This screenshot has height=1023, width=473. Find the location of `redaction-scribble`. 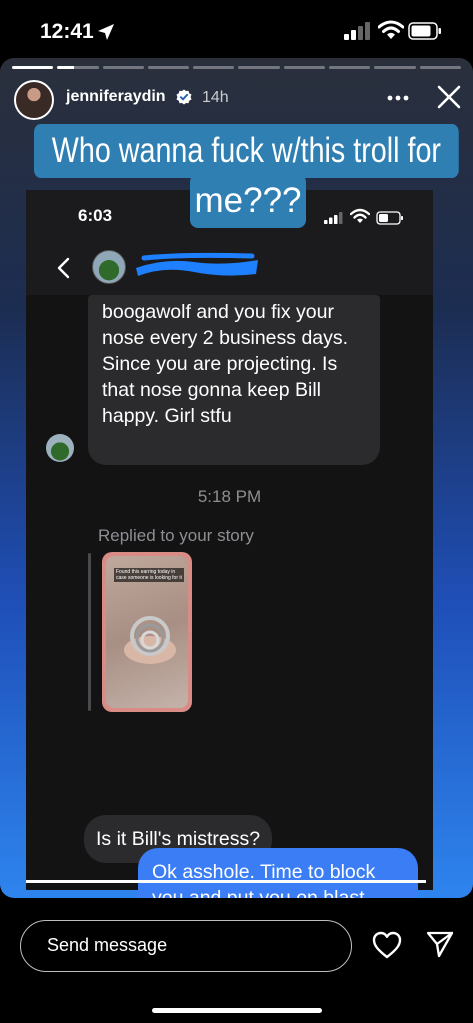

redaction-scribble is located at coordinates (197, 264).